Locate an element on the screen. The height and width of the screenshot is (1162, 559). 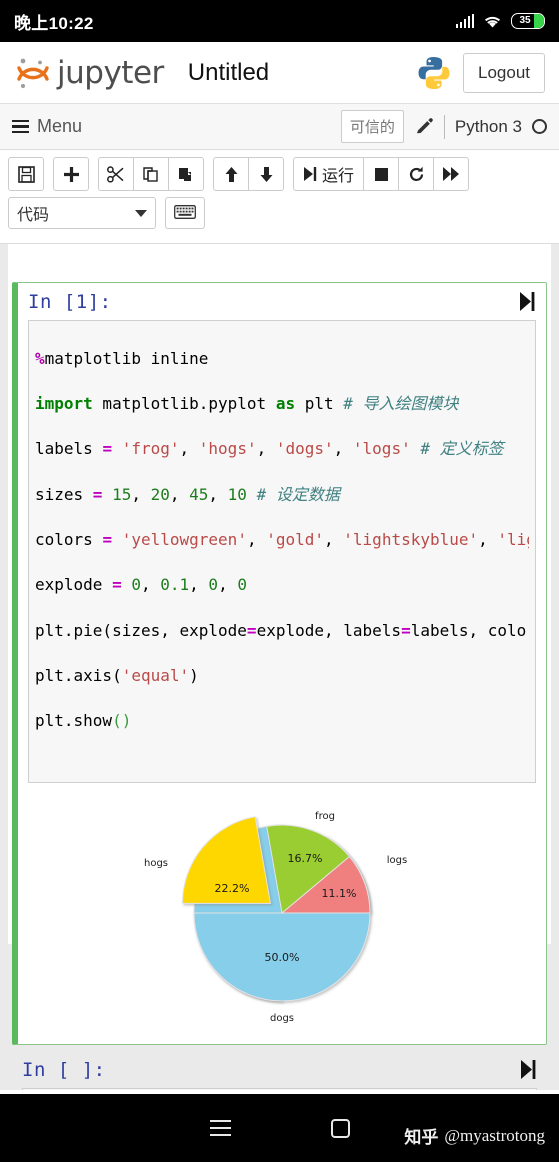
restart-run-all-button is located at coordinates (451, 174).